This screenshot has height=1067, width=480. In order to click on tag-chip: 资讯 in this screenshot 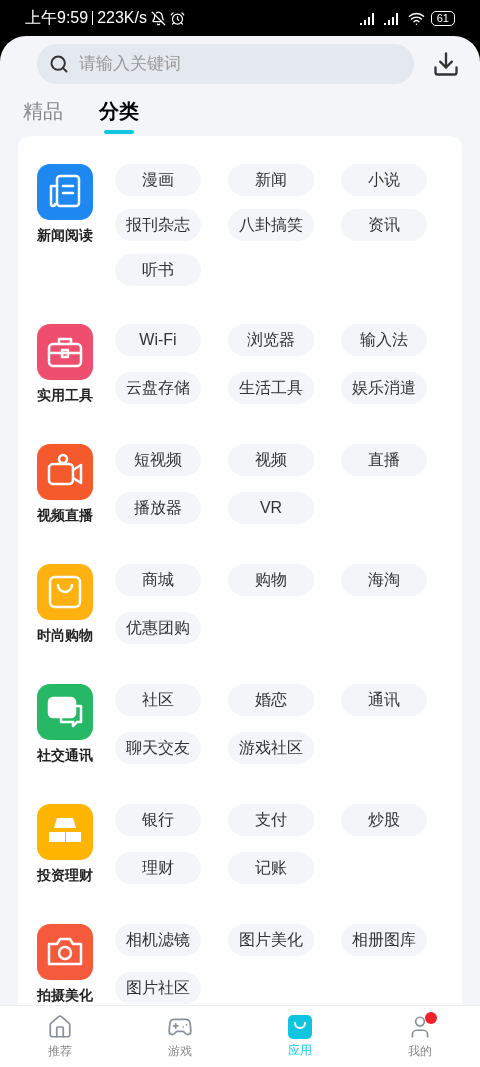, I will do `click(384, 225)`.